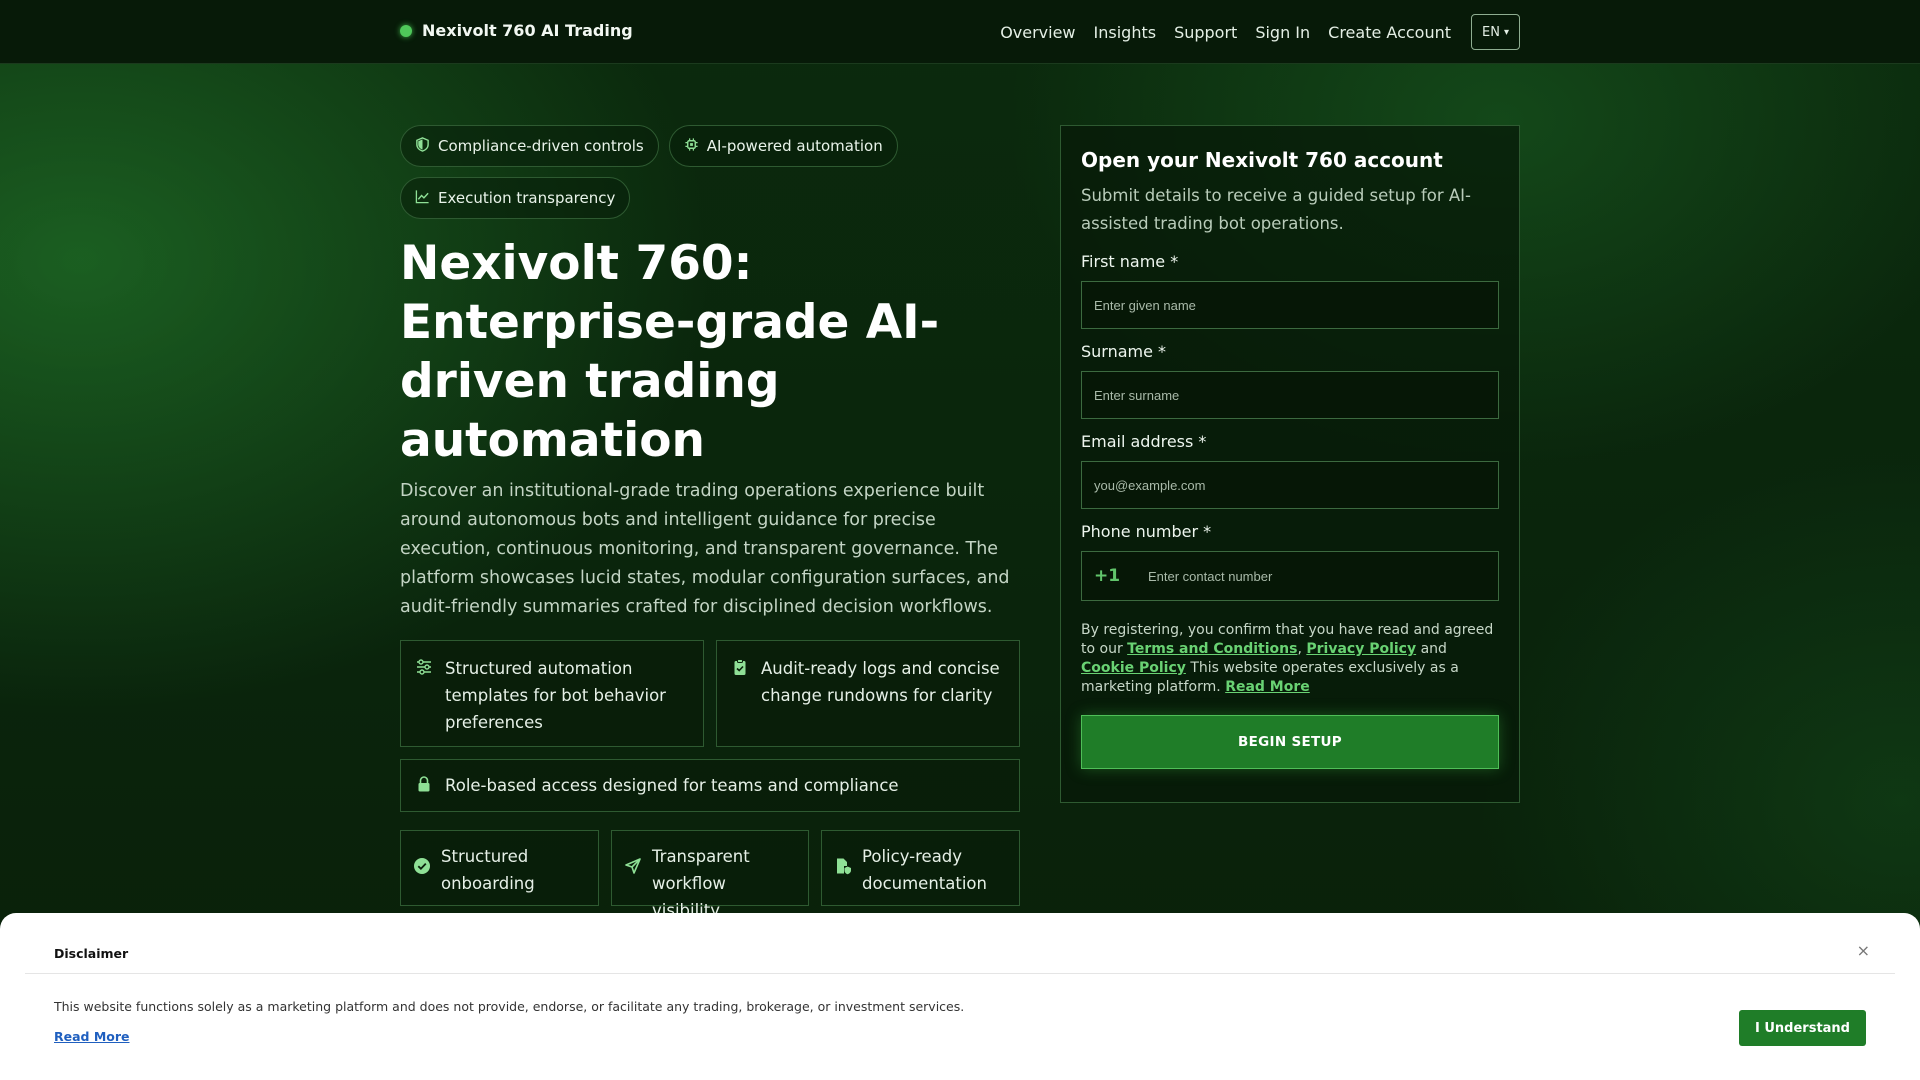 This screenshot has height=1080, width=1920. I want to click on send-icon, so click(633, 865).